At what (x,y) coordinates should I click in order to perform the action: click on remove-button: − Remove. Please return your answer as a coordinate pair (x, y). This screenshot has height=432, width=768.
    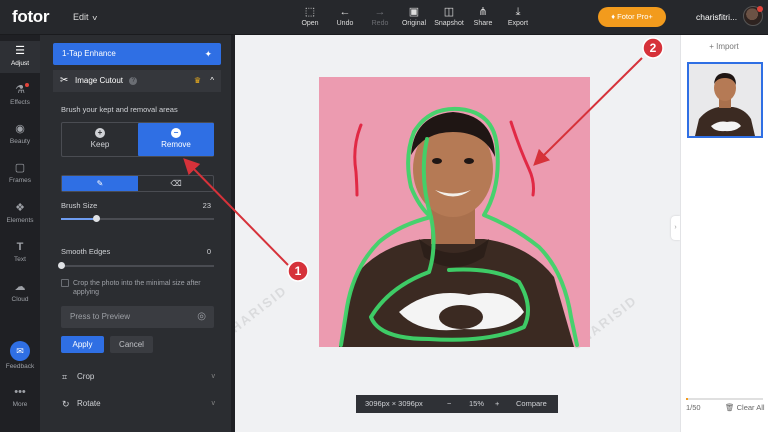
    Looking at the image, I should click on (176, 139).